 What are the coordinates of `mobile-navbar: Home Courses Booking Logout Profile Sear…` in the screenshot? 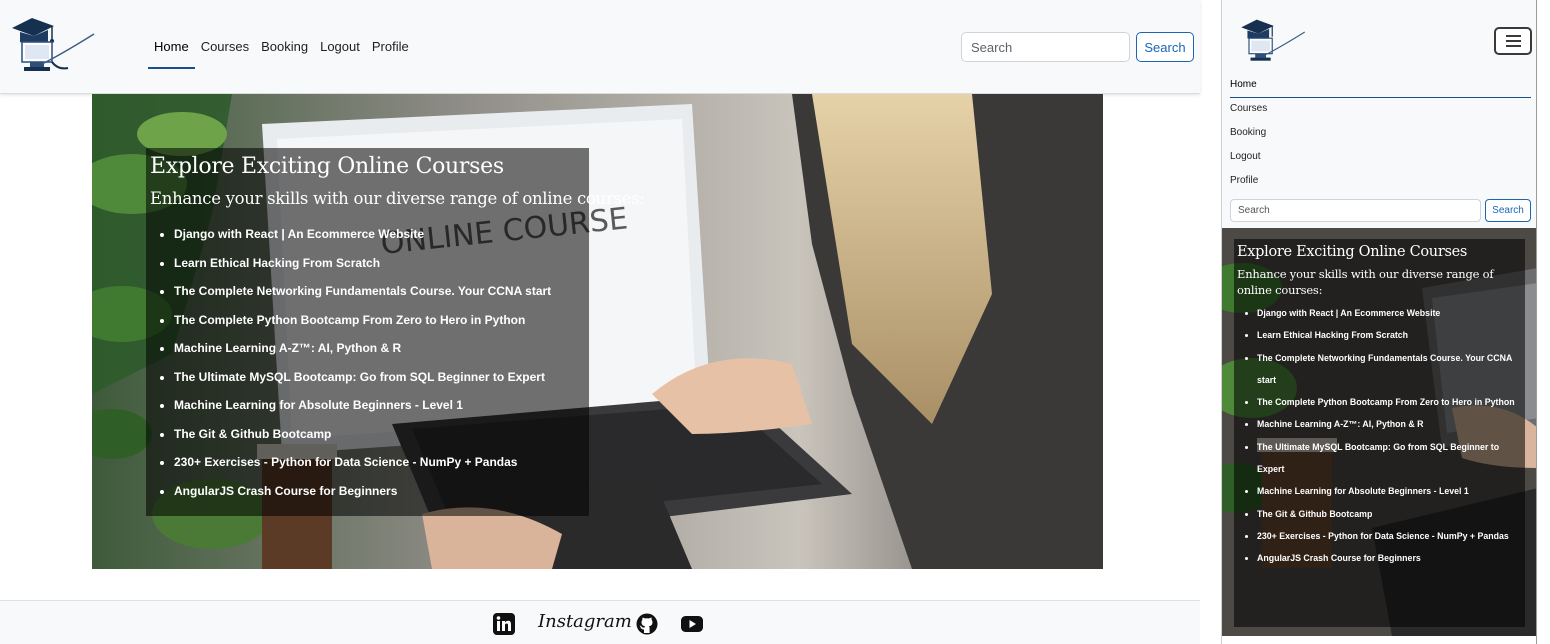 It's located at (1379, 114).